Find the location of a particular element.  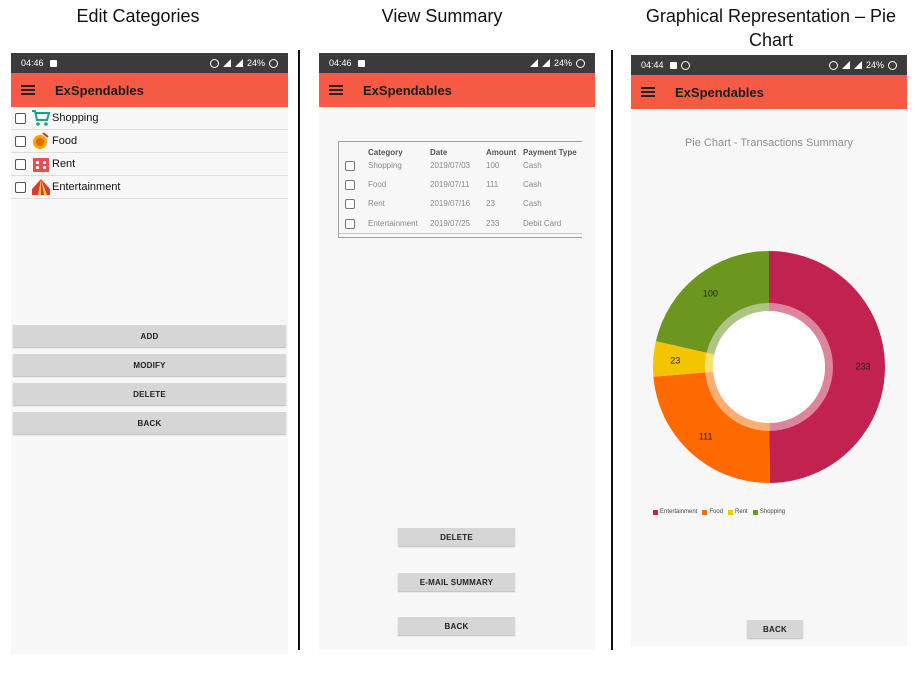

category-label: Food is located at coordinates (65, 141).